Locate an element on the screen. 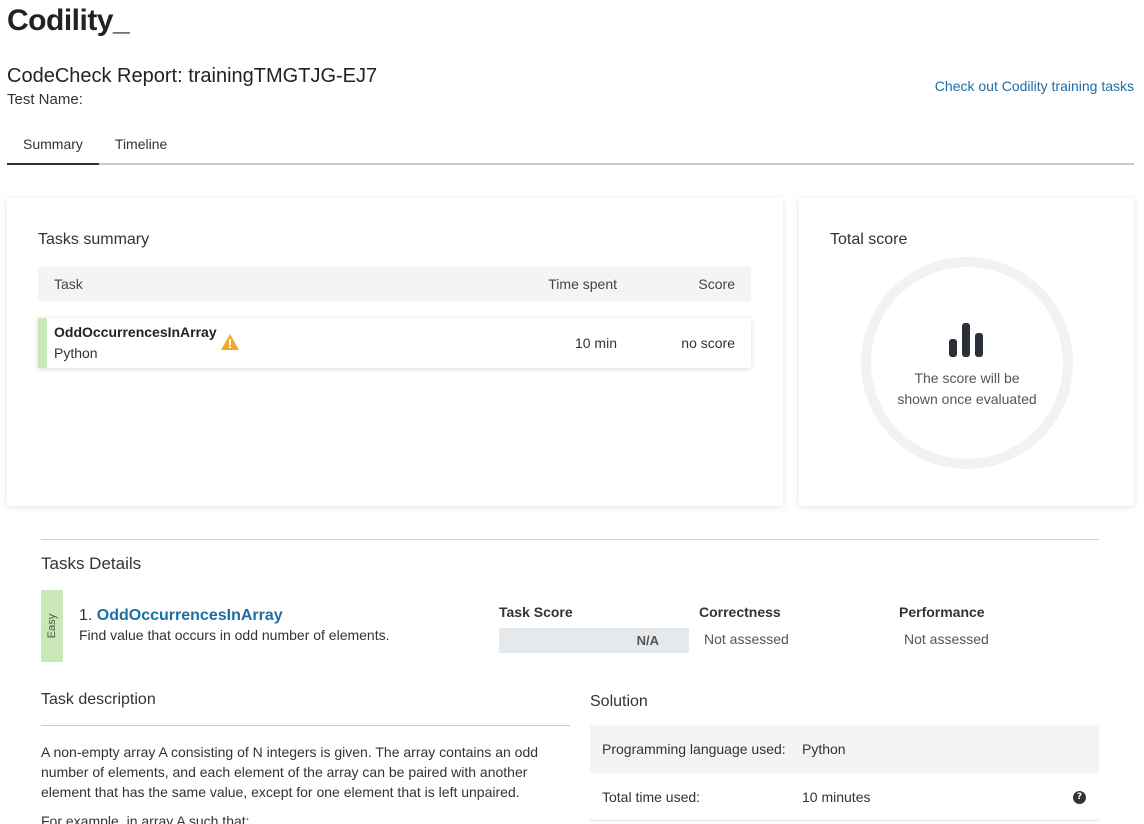  language-label: Programming language used: is located at coordinates (694, 749).